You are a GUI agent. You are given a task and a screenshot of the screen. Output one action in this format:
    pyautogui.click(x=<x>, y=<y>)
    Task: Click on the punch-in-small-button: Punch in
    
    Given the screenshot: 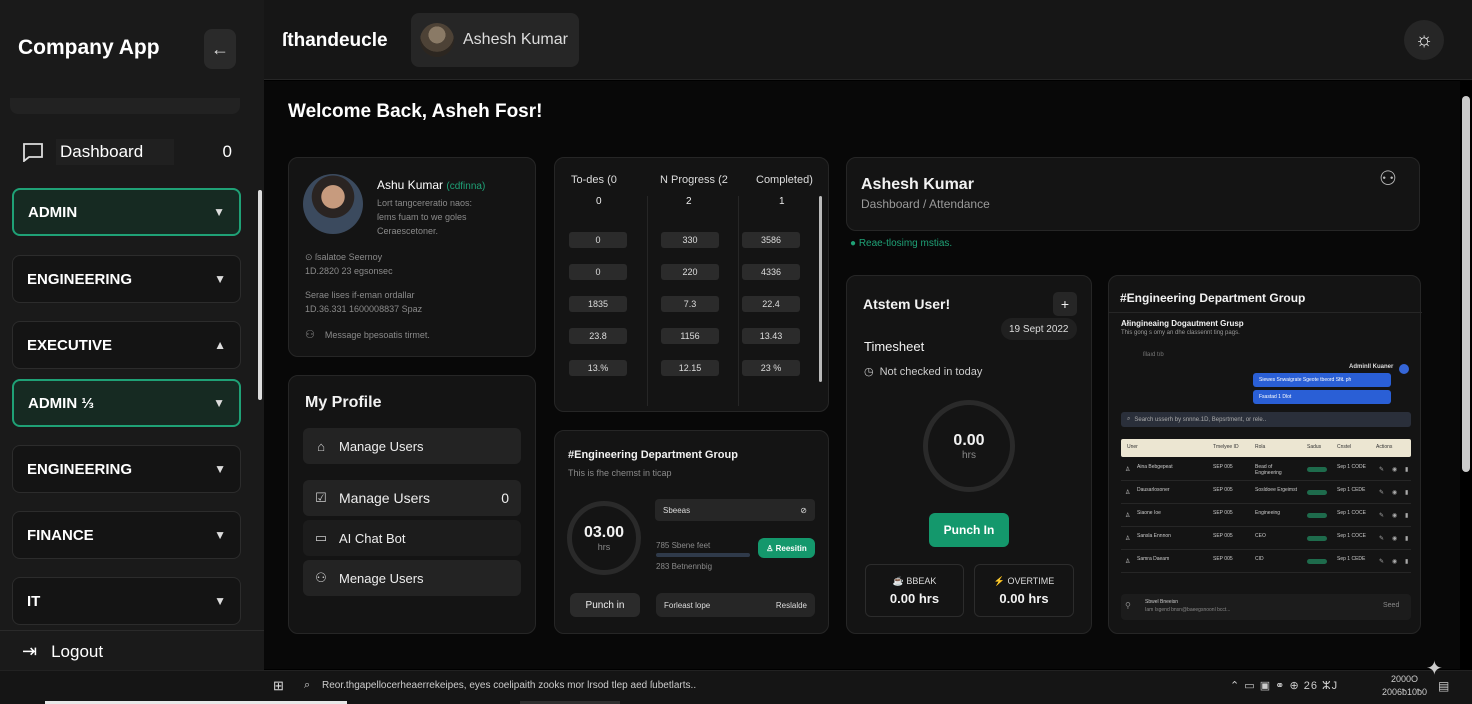 What is the action you would take?
    pyautogui.click(x=605, y=605)
    